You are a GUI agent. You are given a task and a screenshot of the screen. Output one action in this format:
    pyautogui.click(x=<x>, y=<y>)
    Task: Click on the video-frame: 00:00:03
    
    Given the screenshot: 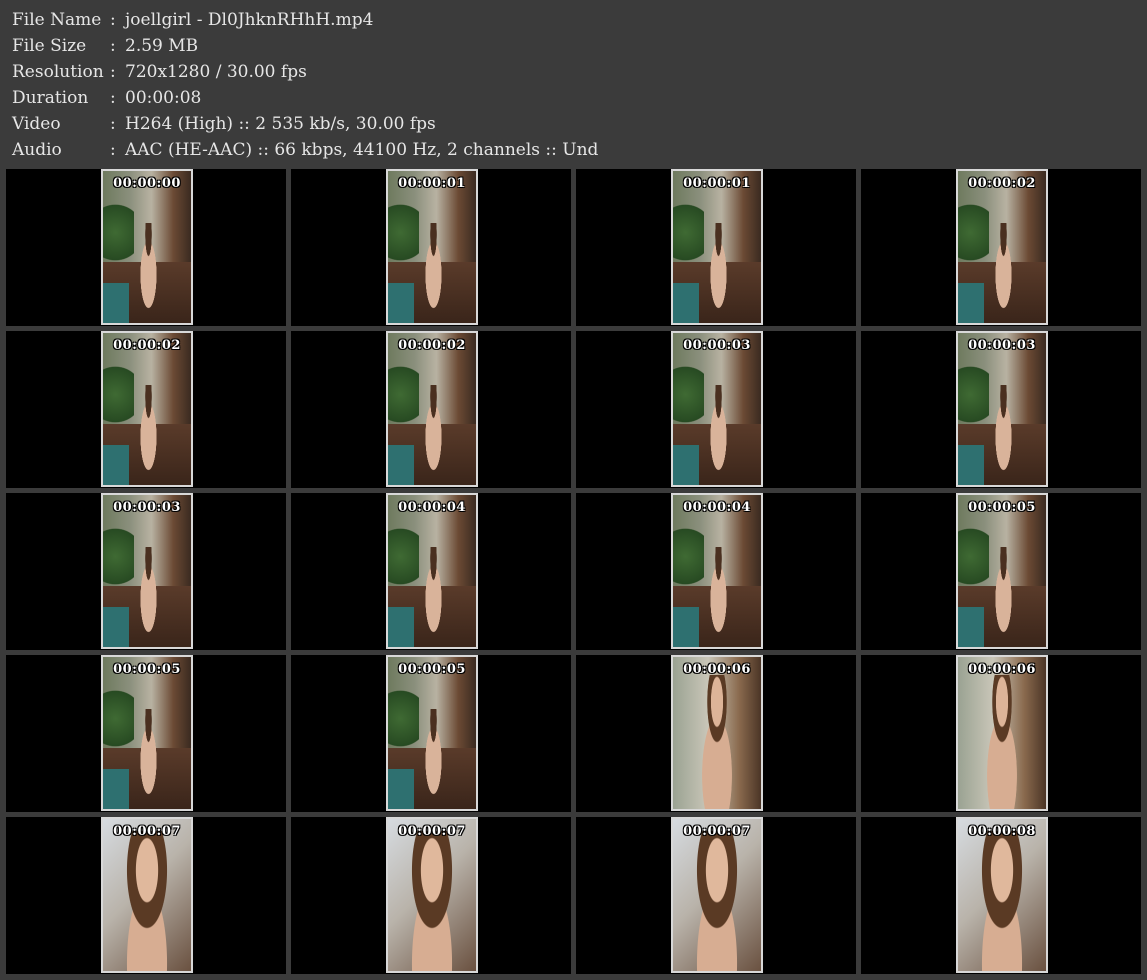 What is the action you would take?
    pyautogui.click(x=147, y=571)
    